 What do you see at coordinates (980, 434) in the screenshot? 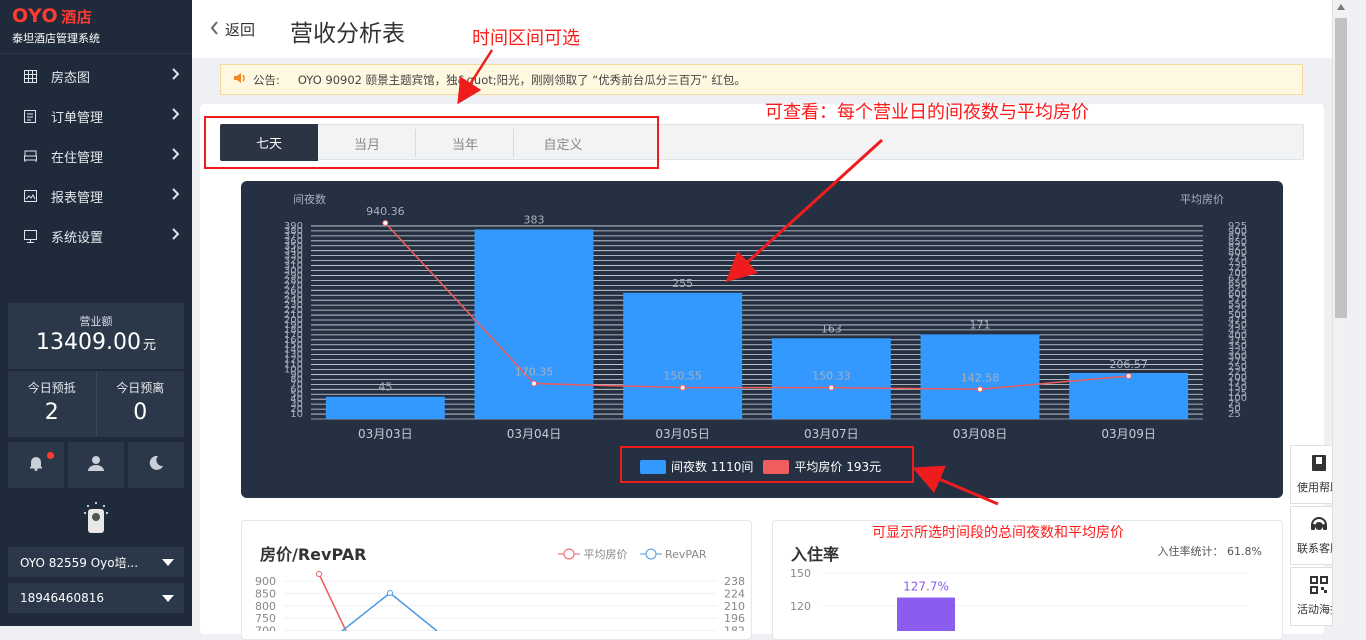
I see `x-tick-label: 03月08日` at bounding box center [980, 434].